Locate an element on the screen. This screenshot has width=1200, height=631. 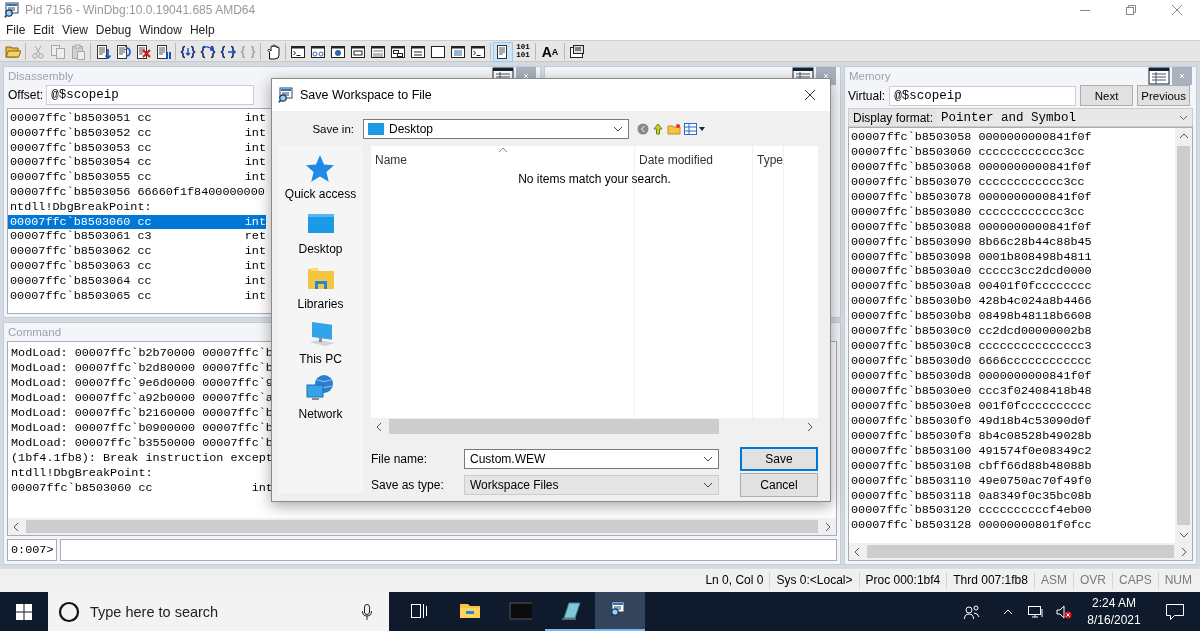
memory-line: 00007ffc`b85030e0 ccc3f02408418b48 is located at coordinates (971, 391).